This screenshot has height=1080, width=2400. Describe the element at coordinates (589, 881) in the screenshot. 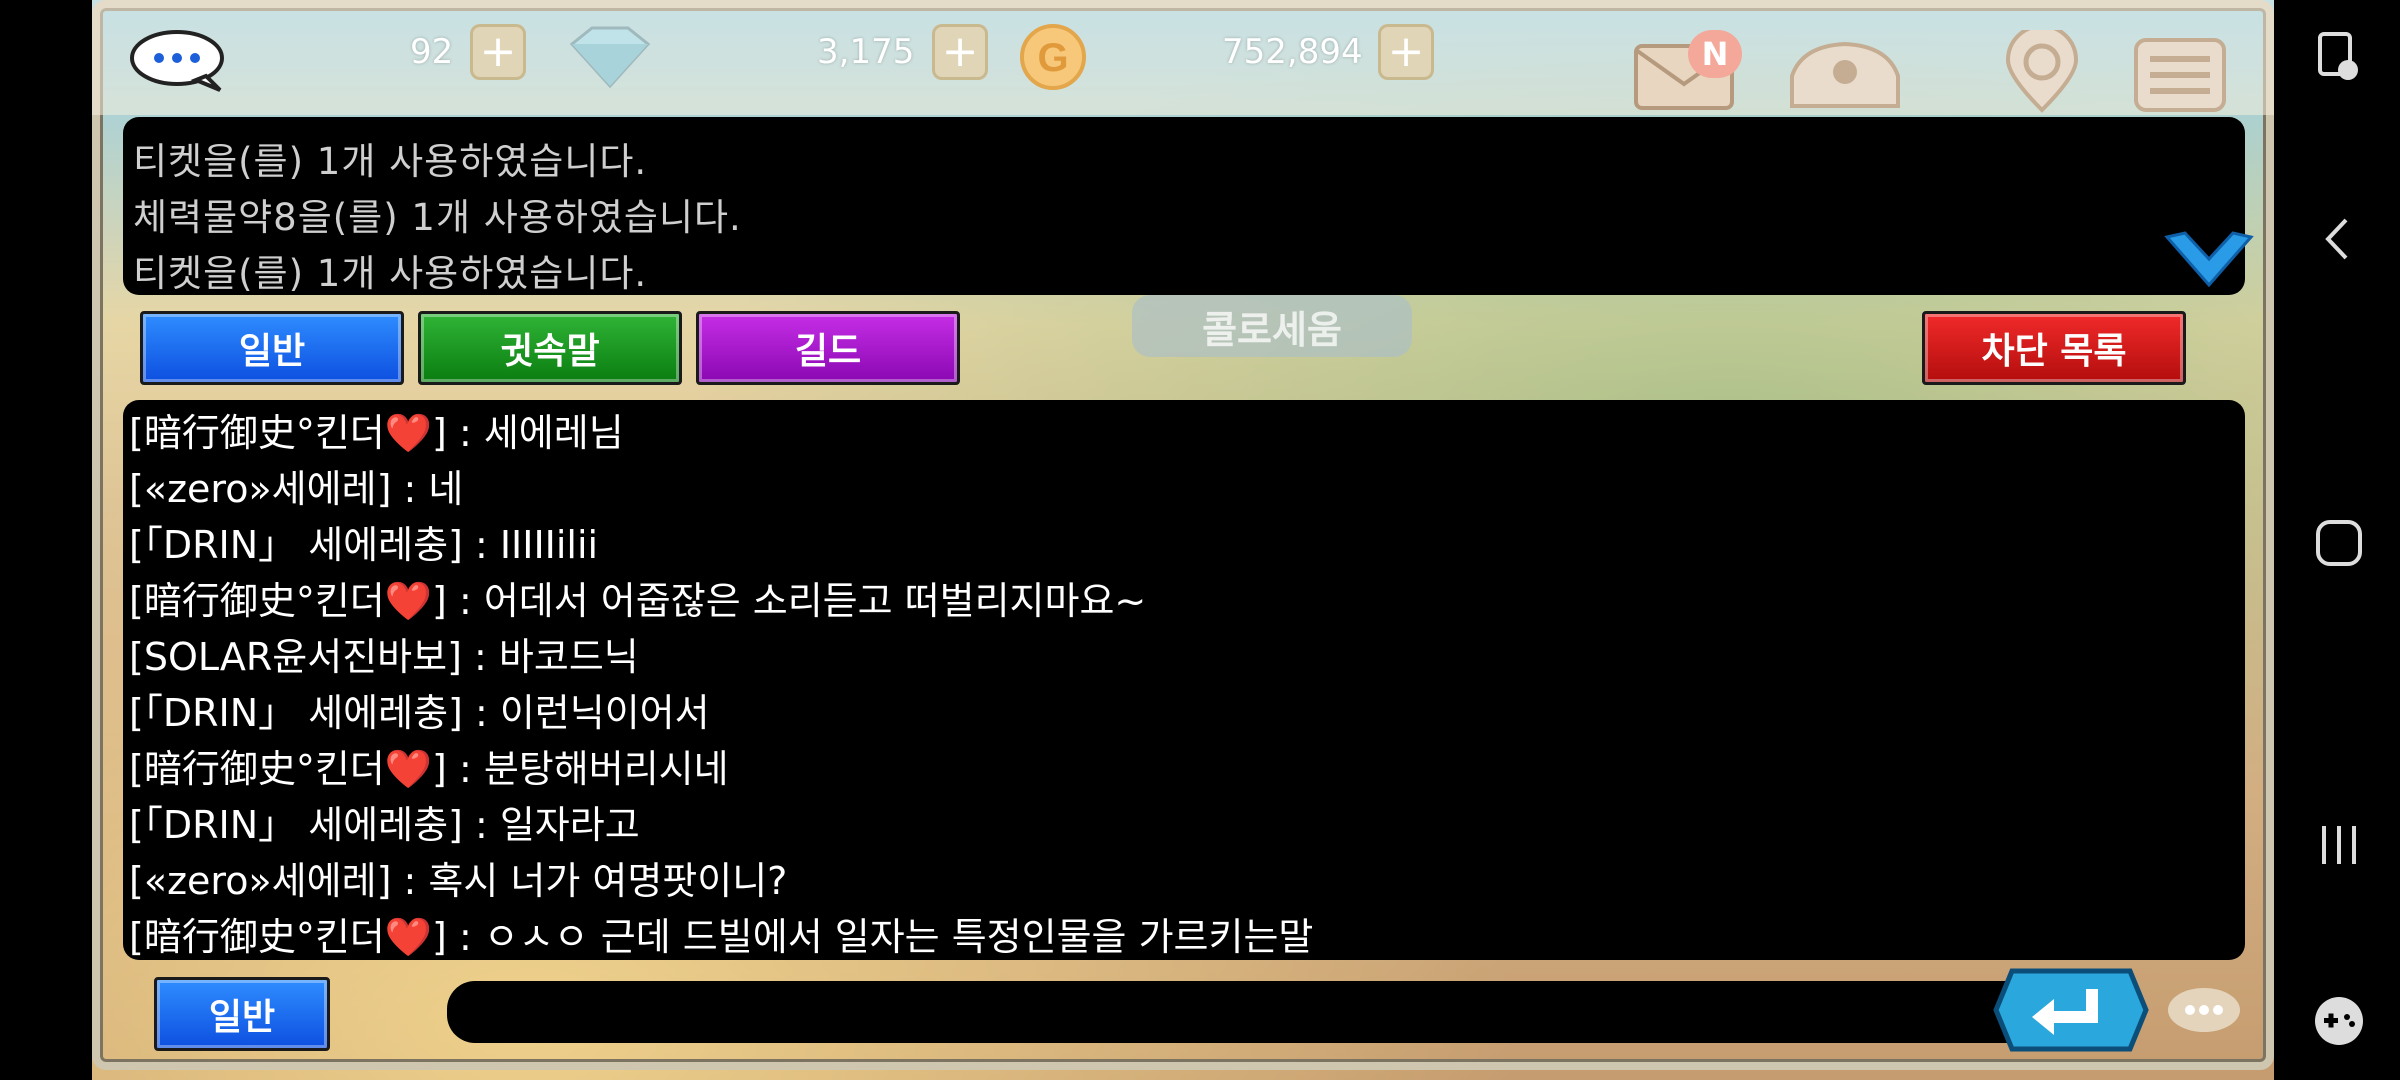

I see `chat-text: : 혹시 너가 여명팟이니?` at that location.